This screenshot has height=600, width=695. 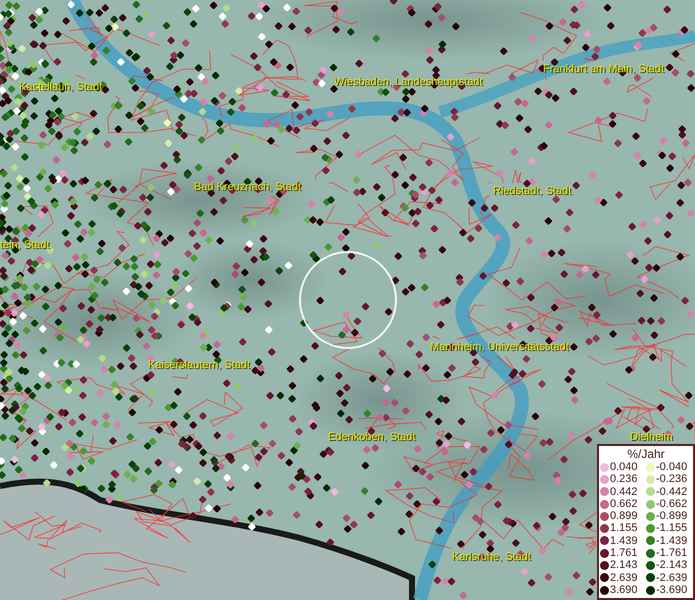 What do you see at coordinates (624, 516) in the screenshot?
I see `legend-value: 0.899` at bounding box center [624, 516].